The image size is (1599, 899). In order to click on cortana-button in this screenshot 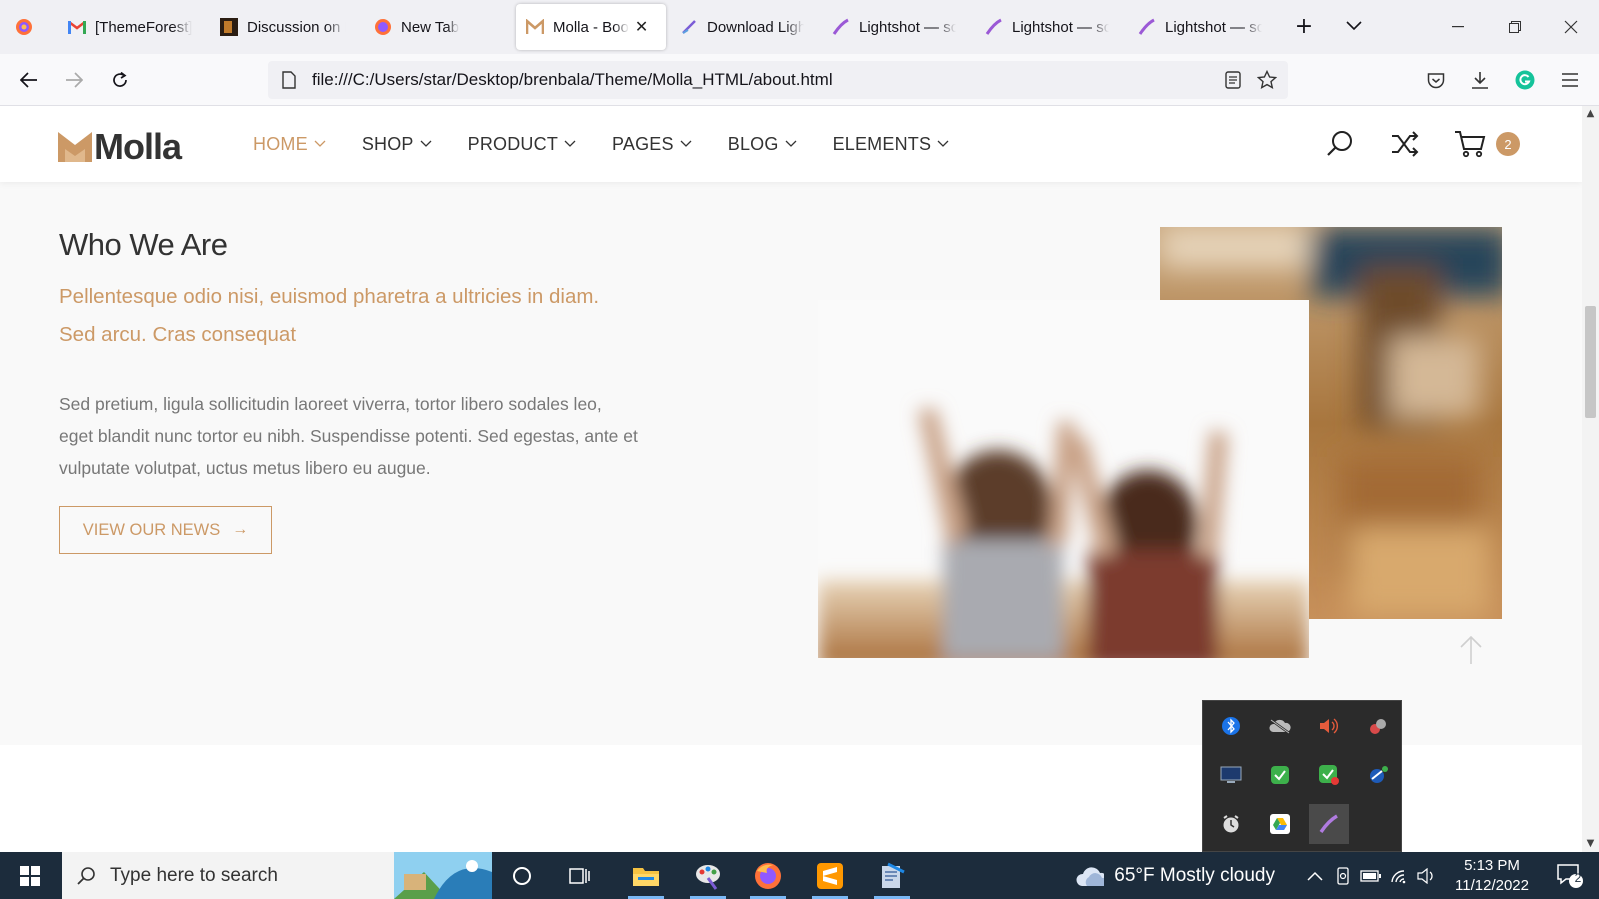, I will do `click(522, 875)`.